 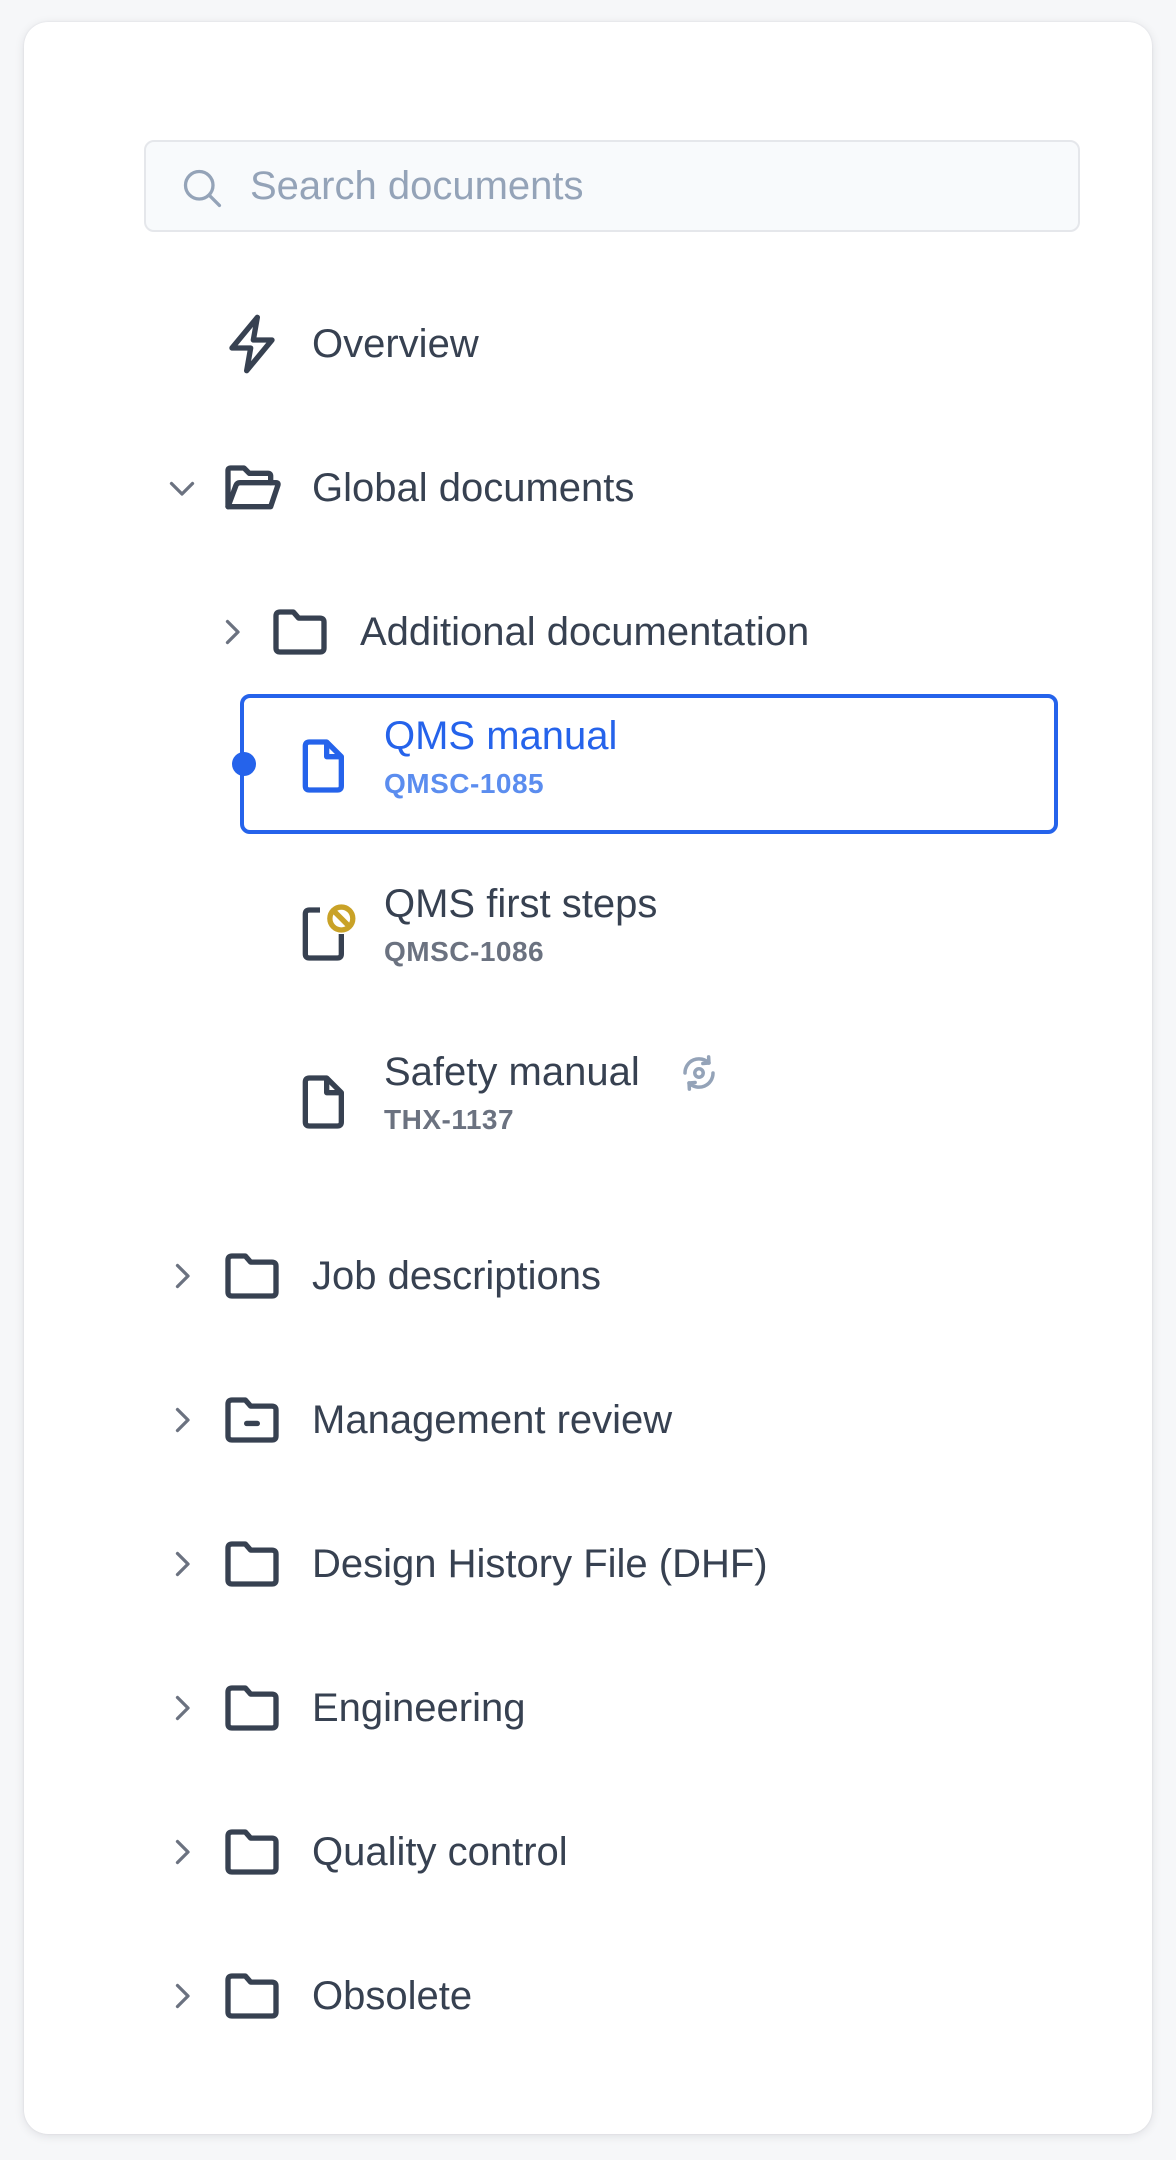 What do you see at coordinates (457, 1276) in the screenshot?
I see `tree-folder-label: Job descriptions` at bounding box center [457, 1276].